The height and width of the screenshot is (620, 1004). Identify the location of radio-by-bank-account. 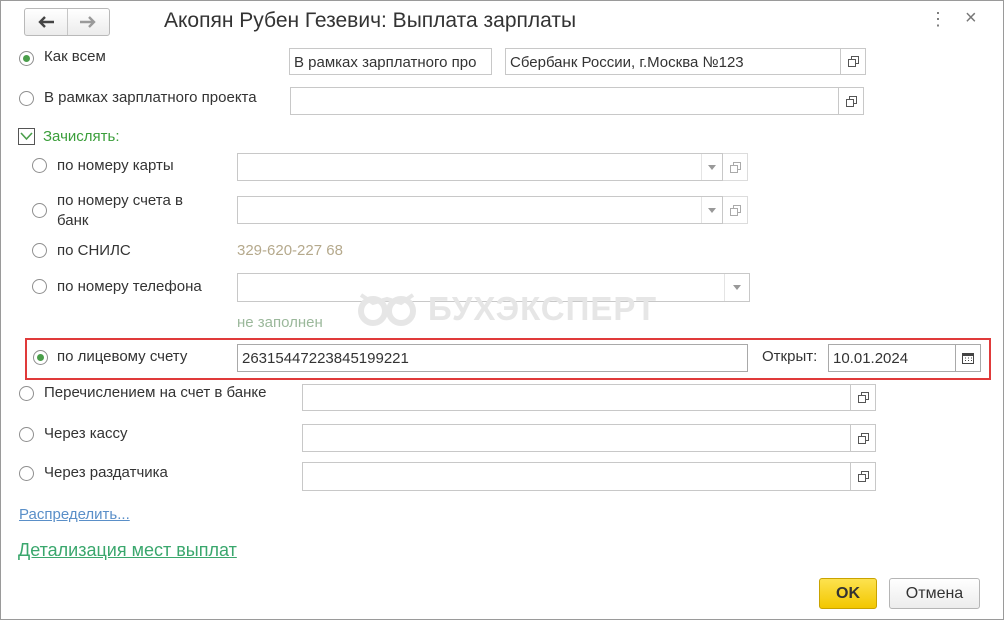
(39, 210).